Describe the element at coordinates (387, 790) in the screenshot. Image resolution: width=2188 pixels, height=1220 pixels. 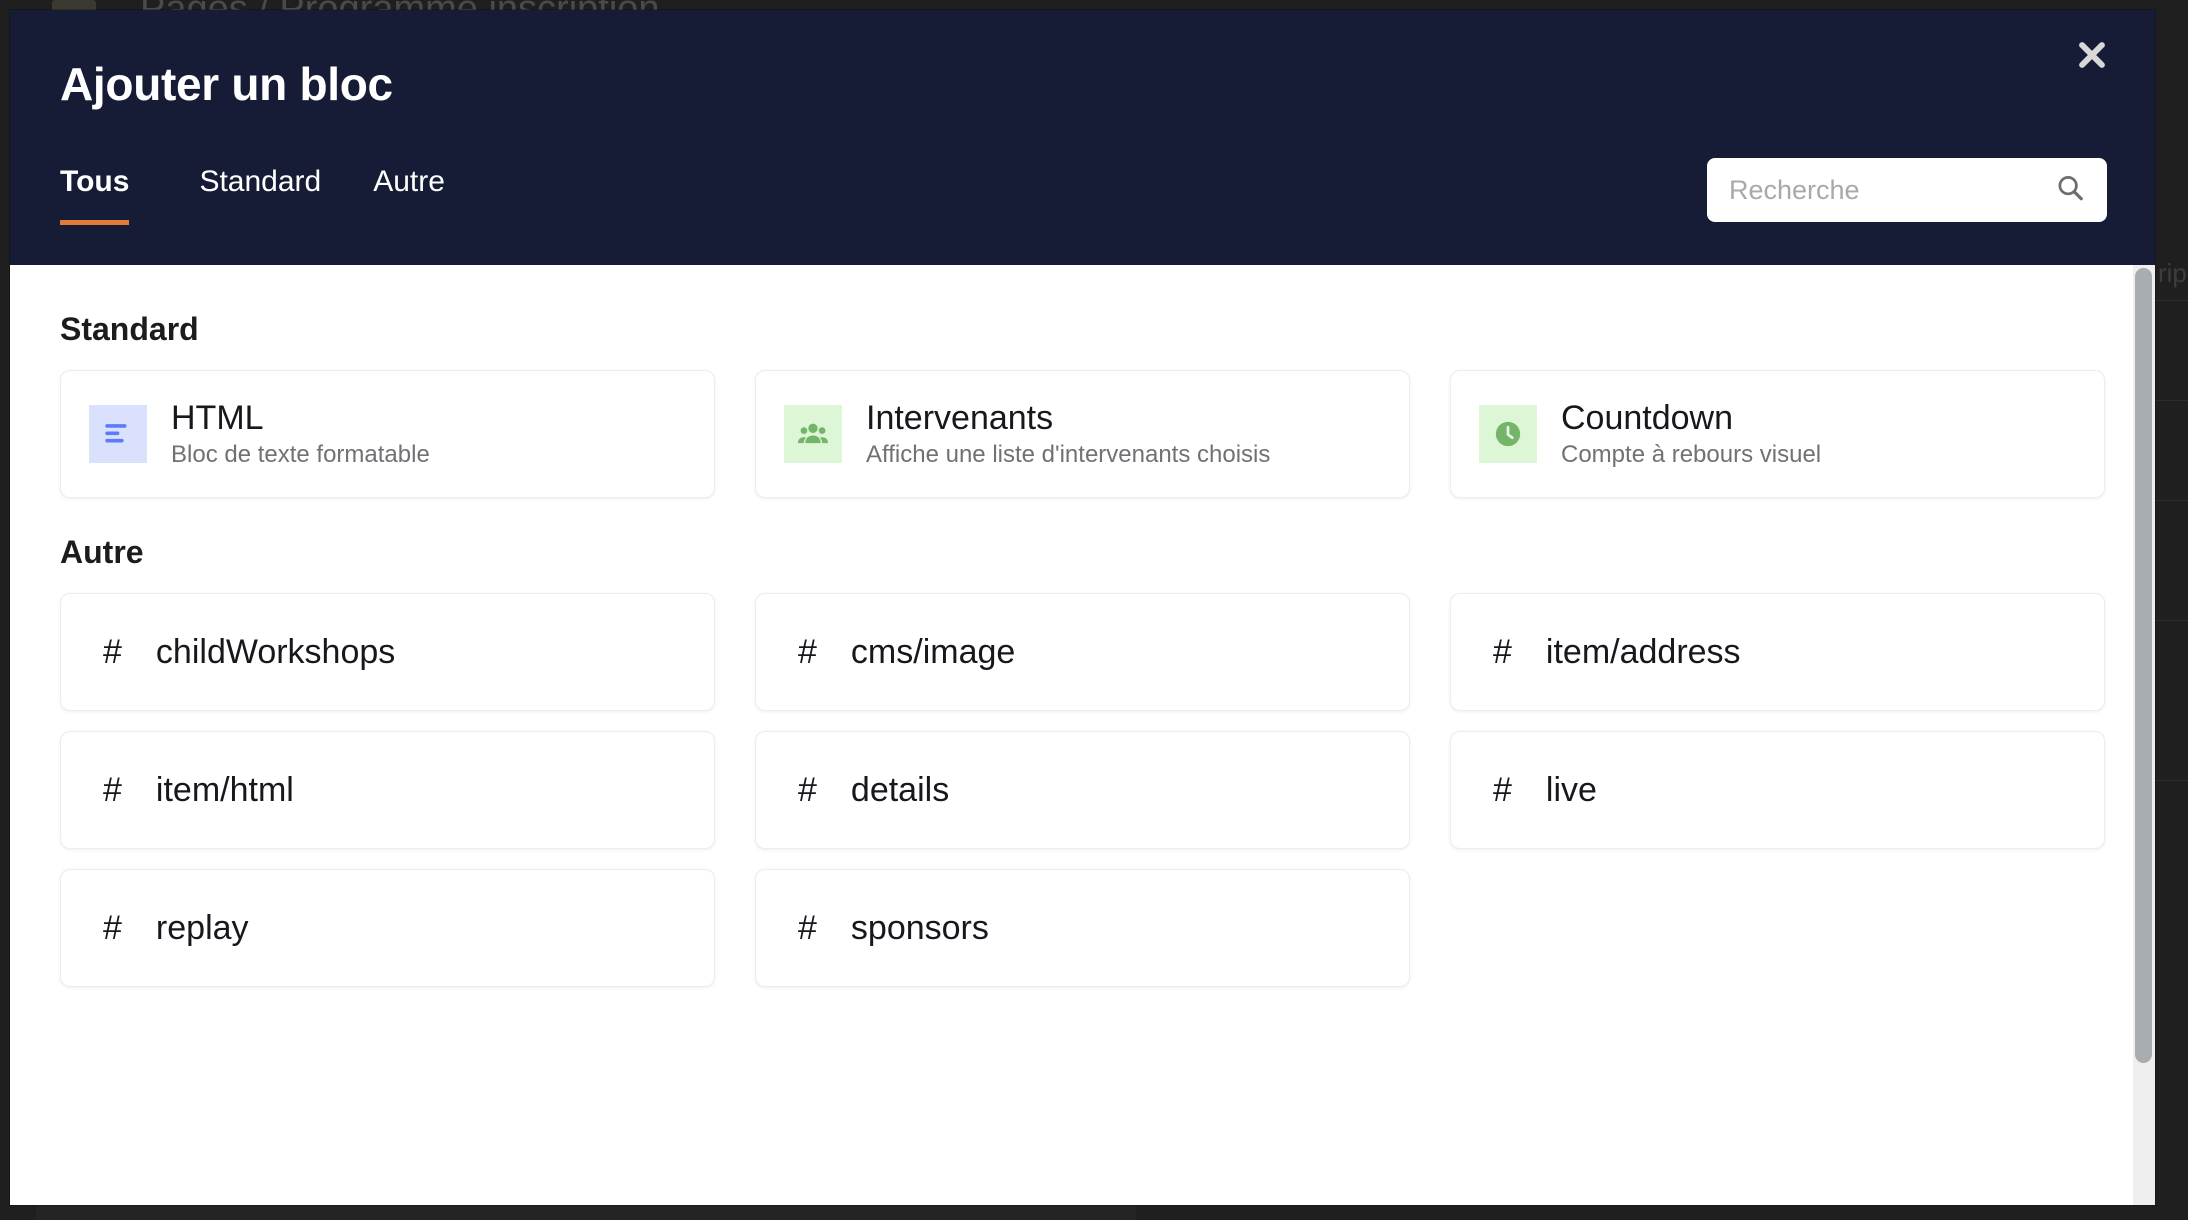
I see `block-card-item-html: # item/html` at that location.